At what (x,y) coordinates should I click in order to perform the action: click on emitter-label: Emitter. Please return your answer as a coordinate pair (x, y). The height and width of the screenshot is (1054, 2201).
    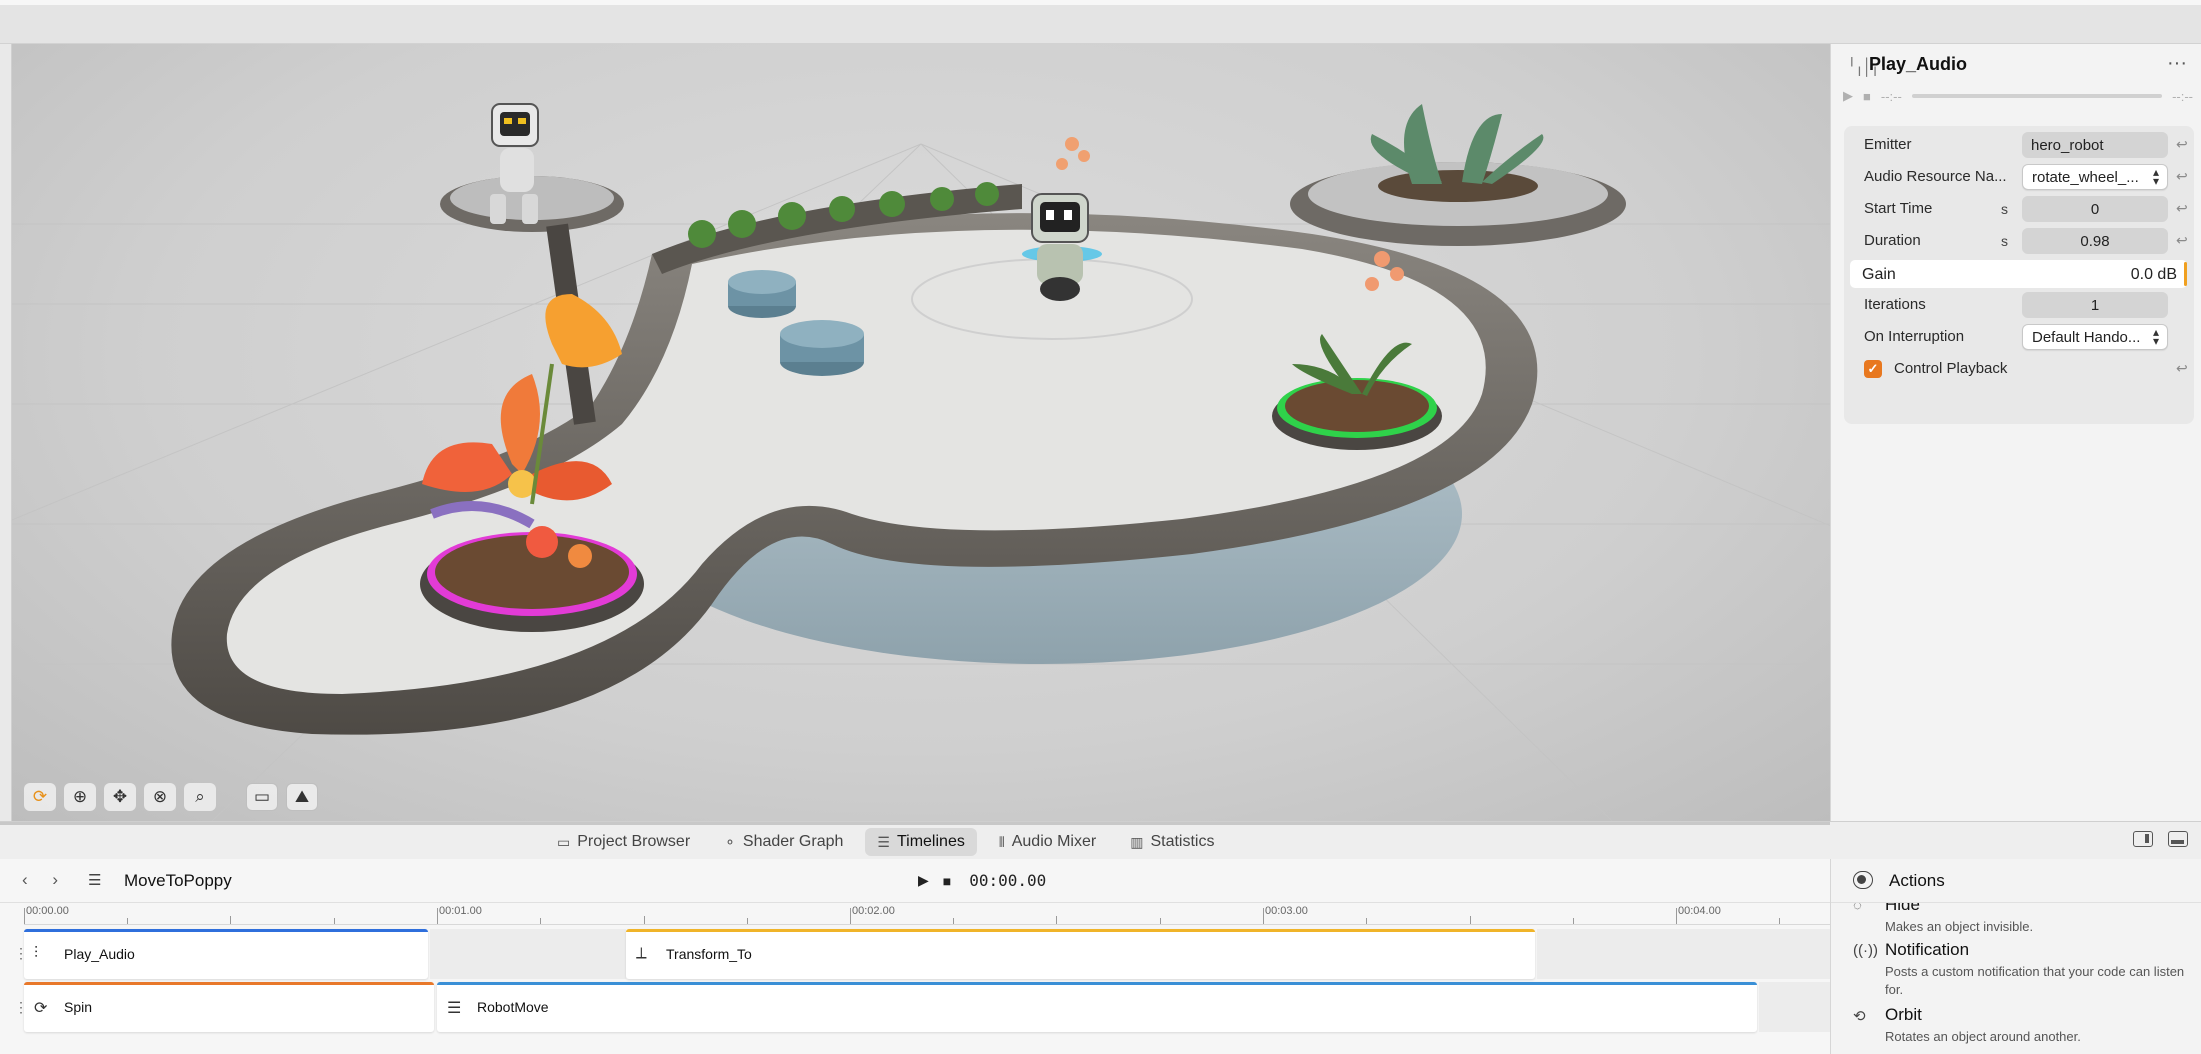
    Looking at the image, I should click on (1888, 144).